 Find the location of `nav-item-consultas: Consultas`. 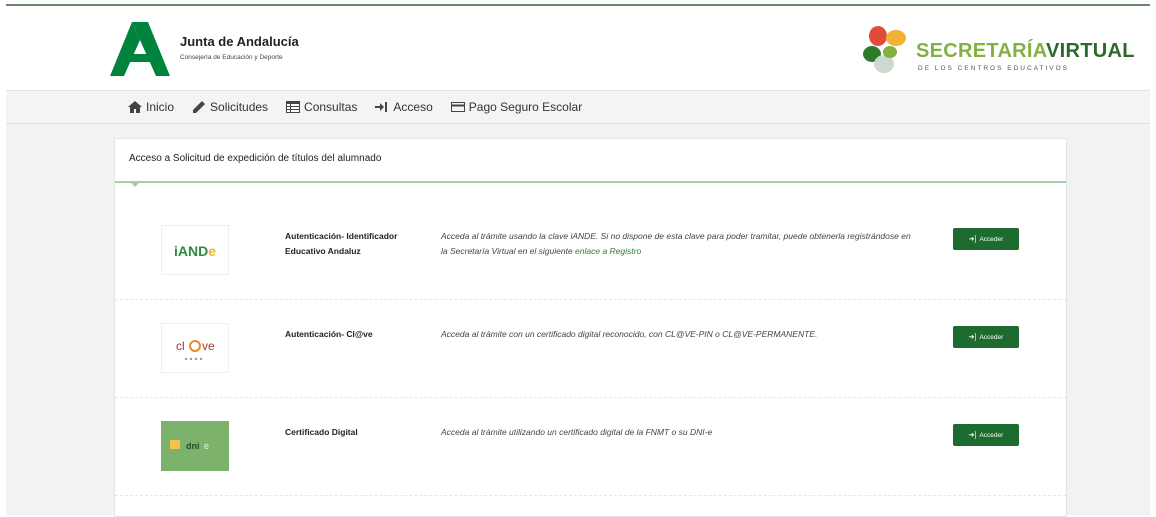

nav-item-consultas: Consultas is located at coordinates (321, 107).